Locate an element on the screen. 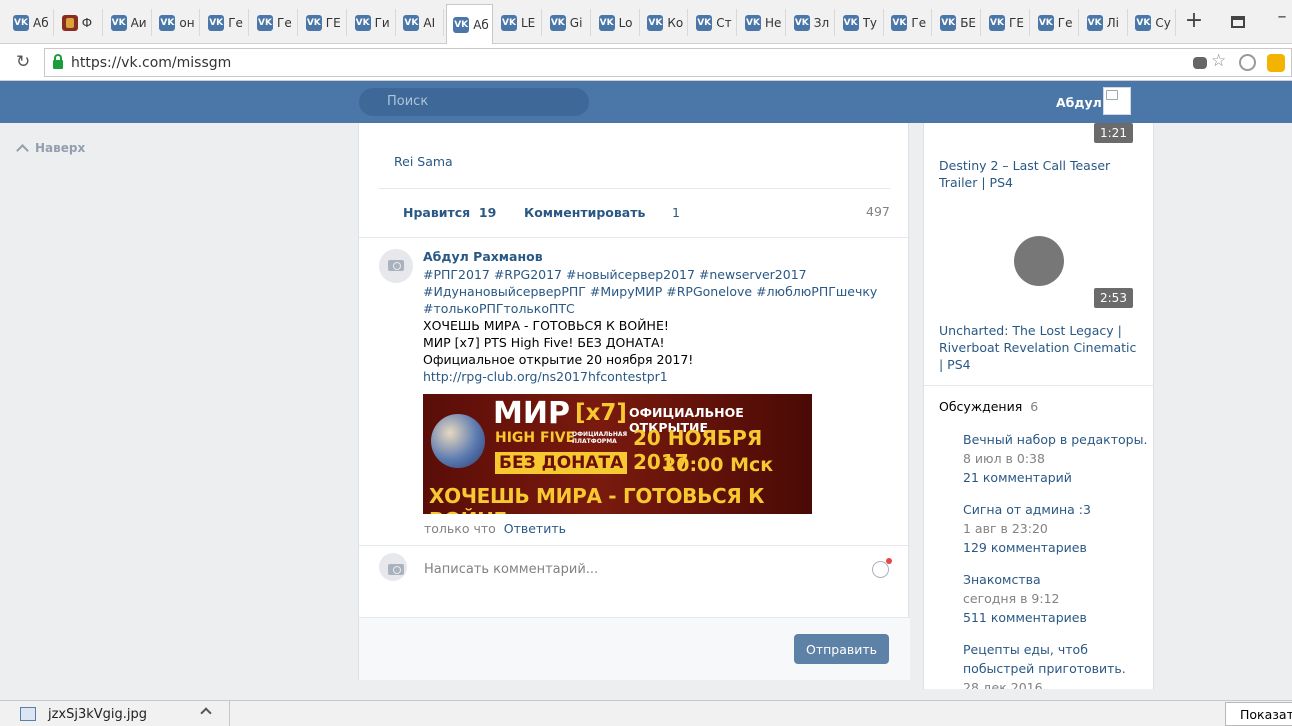 The width and height of the screenshot is (1292, 726). globe-emblem-icon is located at coordinates (458, 441).